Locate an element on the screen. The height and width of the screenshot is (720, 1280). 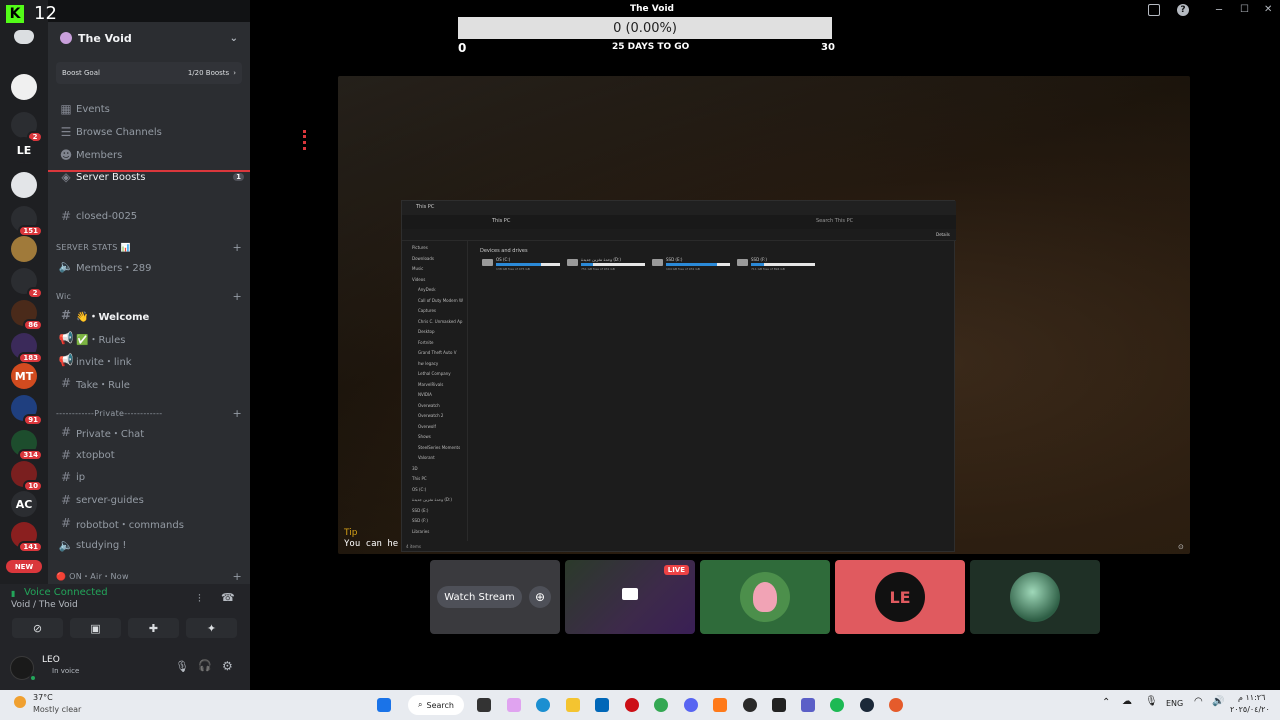
server-icon: LE is located at coordinates (24, 150).